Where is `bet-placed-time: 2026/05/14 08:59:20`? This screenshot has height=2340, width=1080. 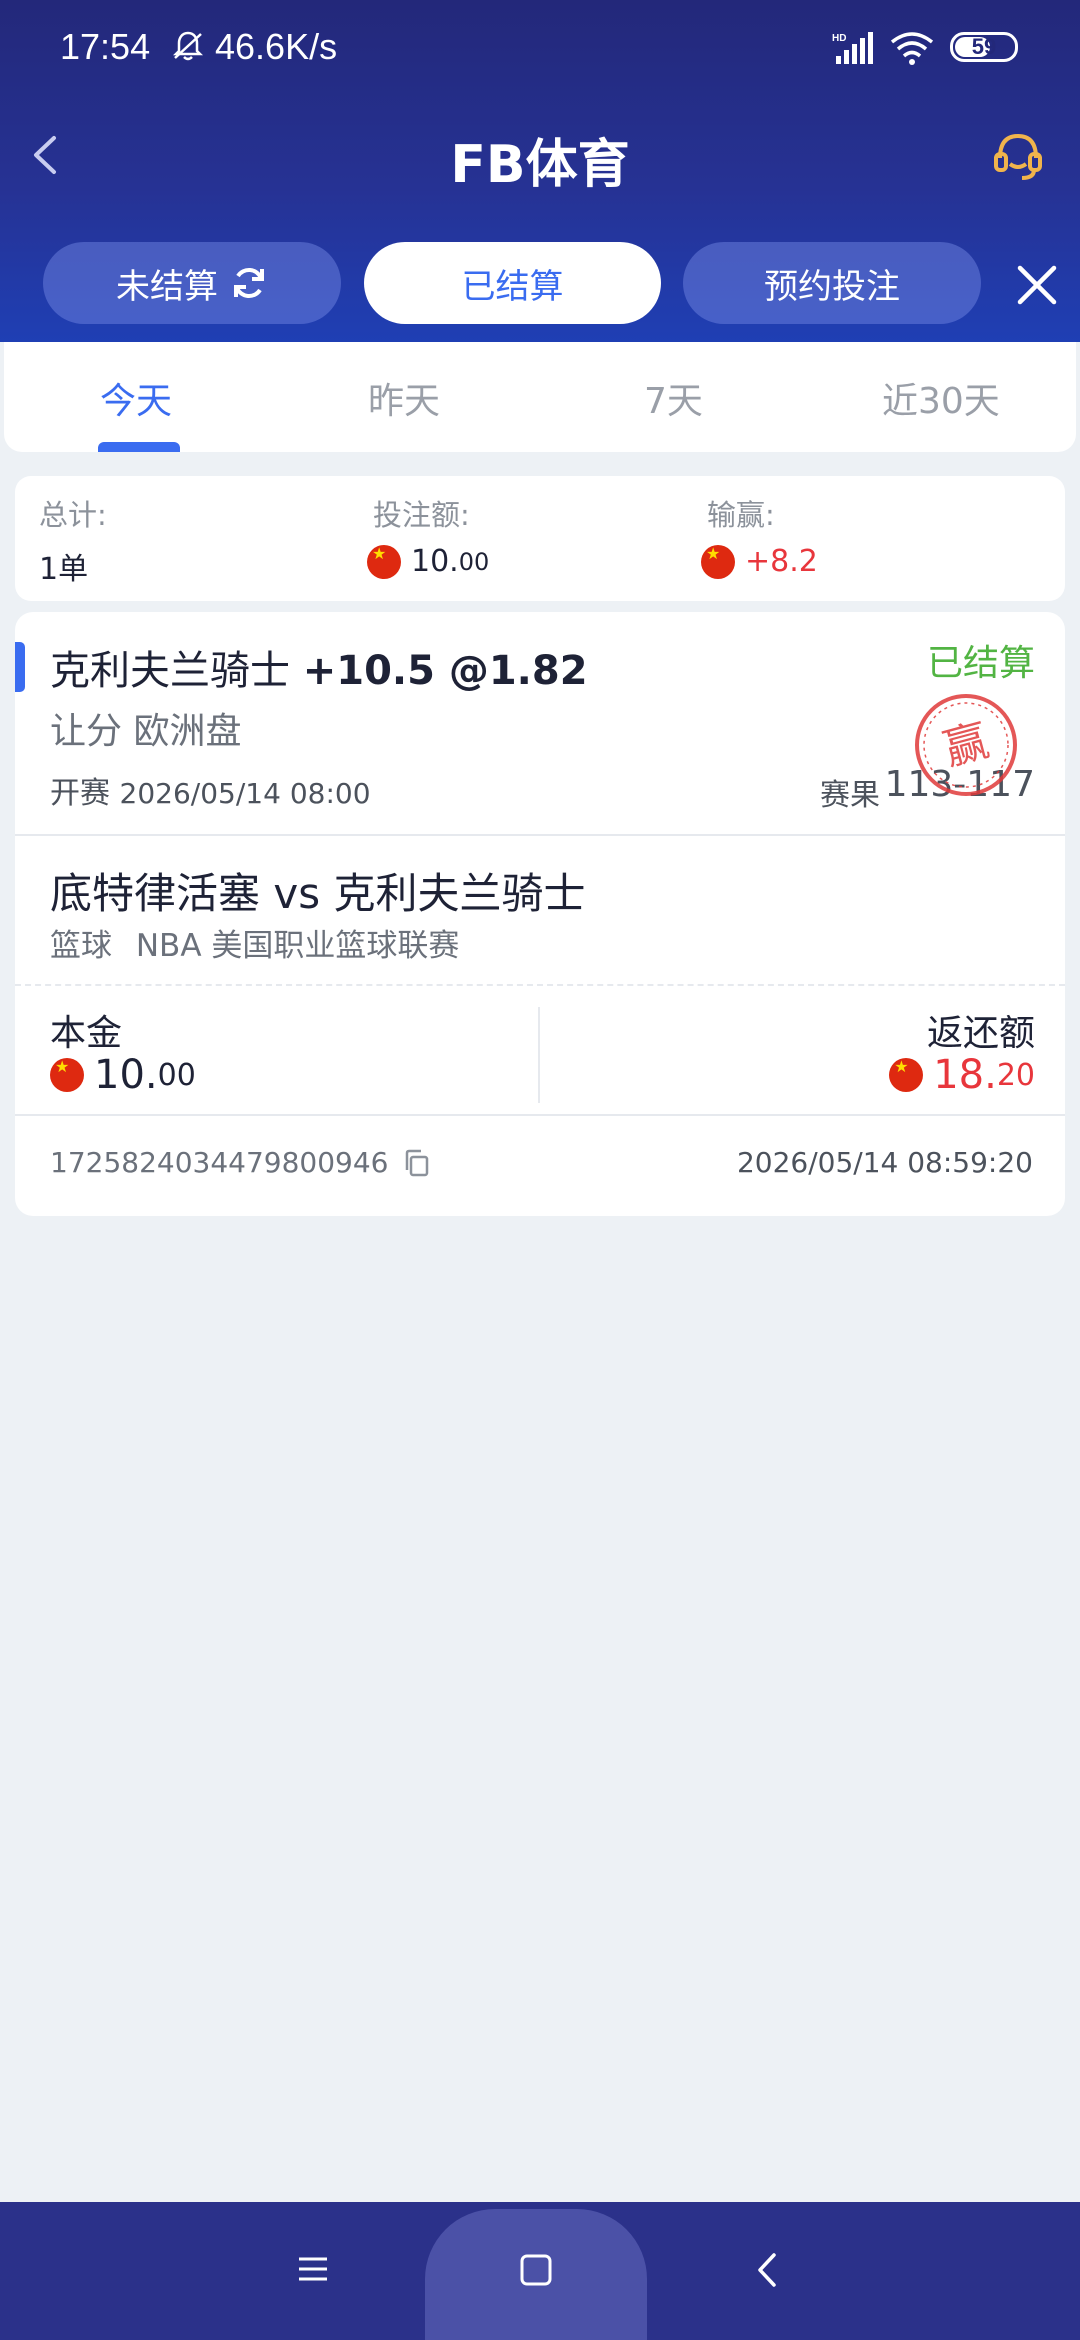
bet-placed-time: 2026/05/14 08:59:20 is located at coordinates (884, 1162).